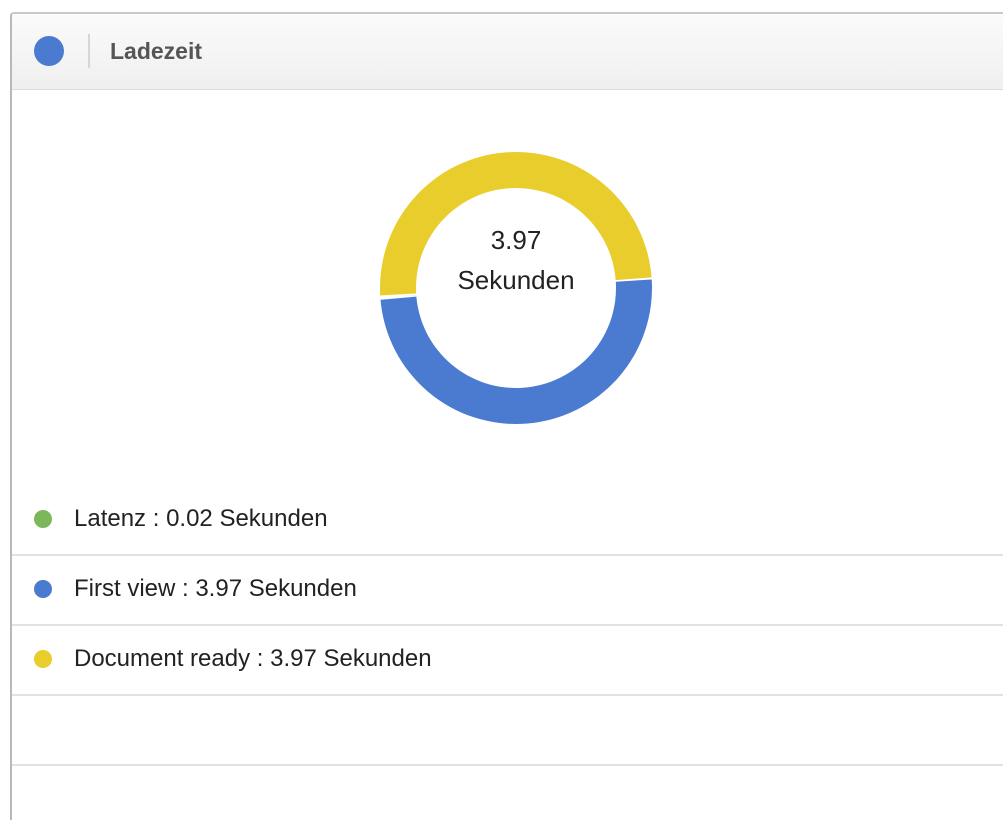 The width and height of the screenshot is (1003, 820). What do you see at coordinates (507, 521) in the screenshot?
I see `legend-item-latenz: Latenz : 0.02 Sekunden` at bounding box center [507, 521].